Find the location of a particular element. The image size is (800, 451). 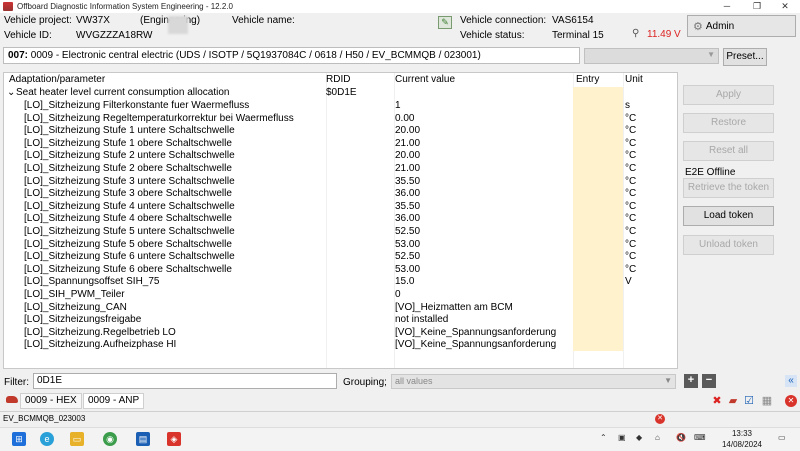

status-bar: EV_BCMMQB_023003 is located at coordinates (400, 418).